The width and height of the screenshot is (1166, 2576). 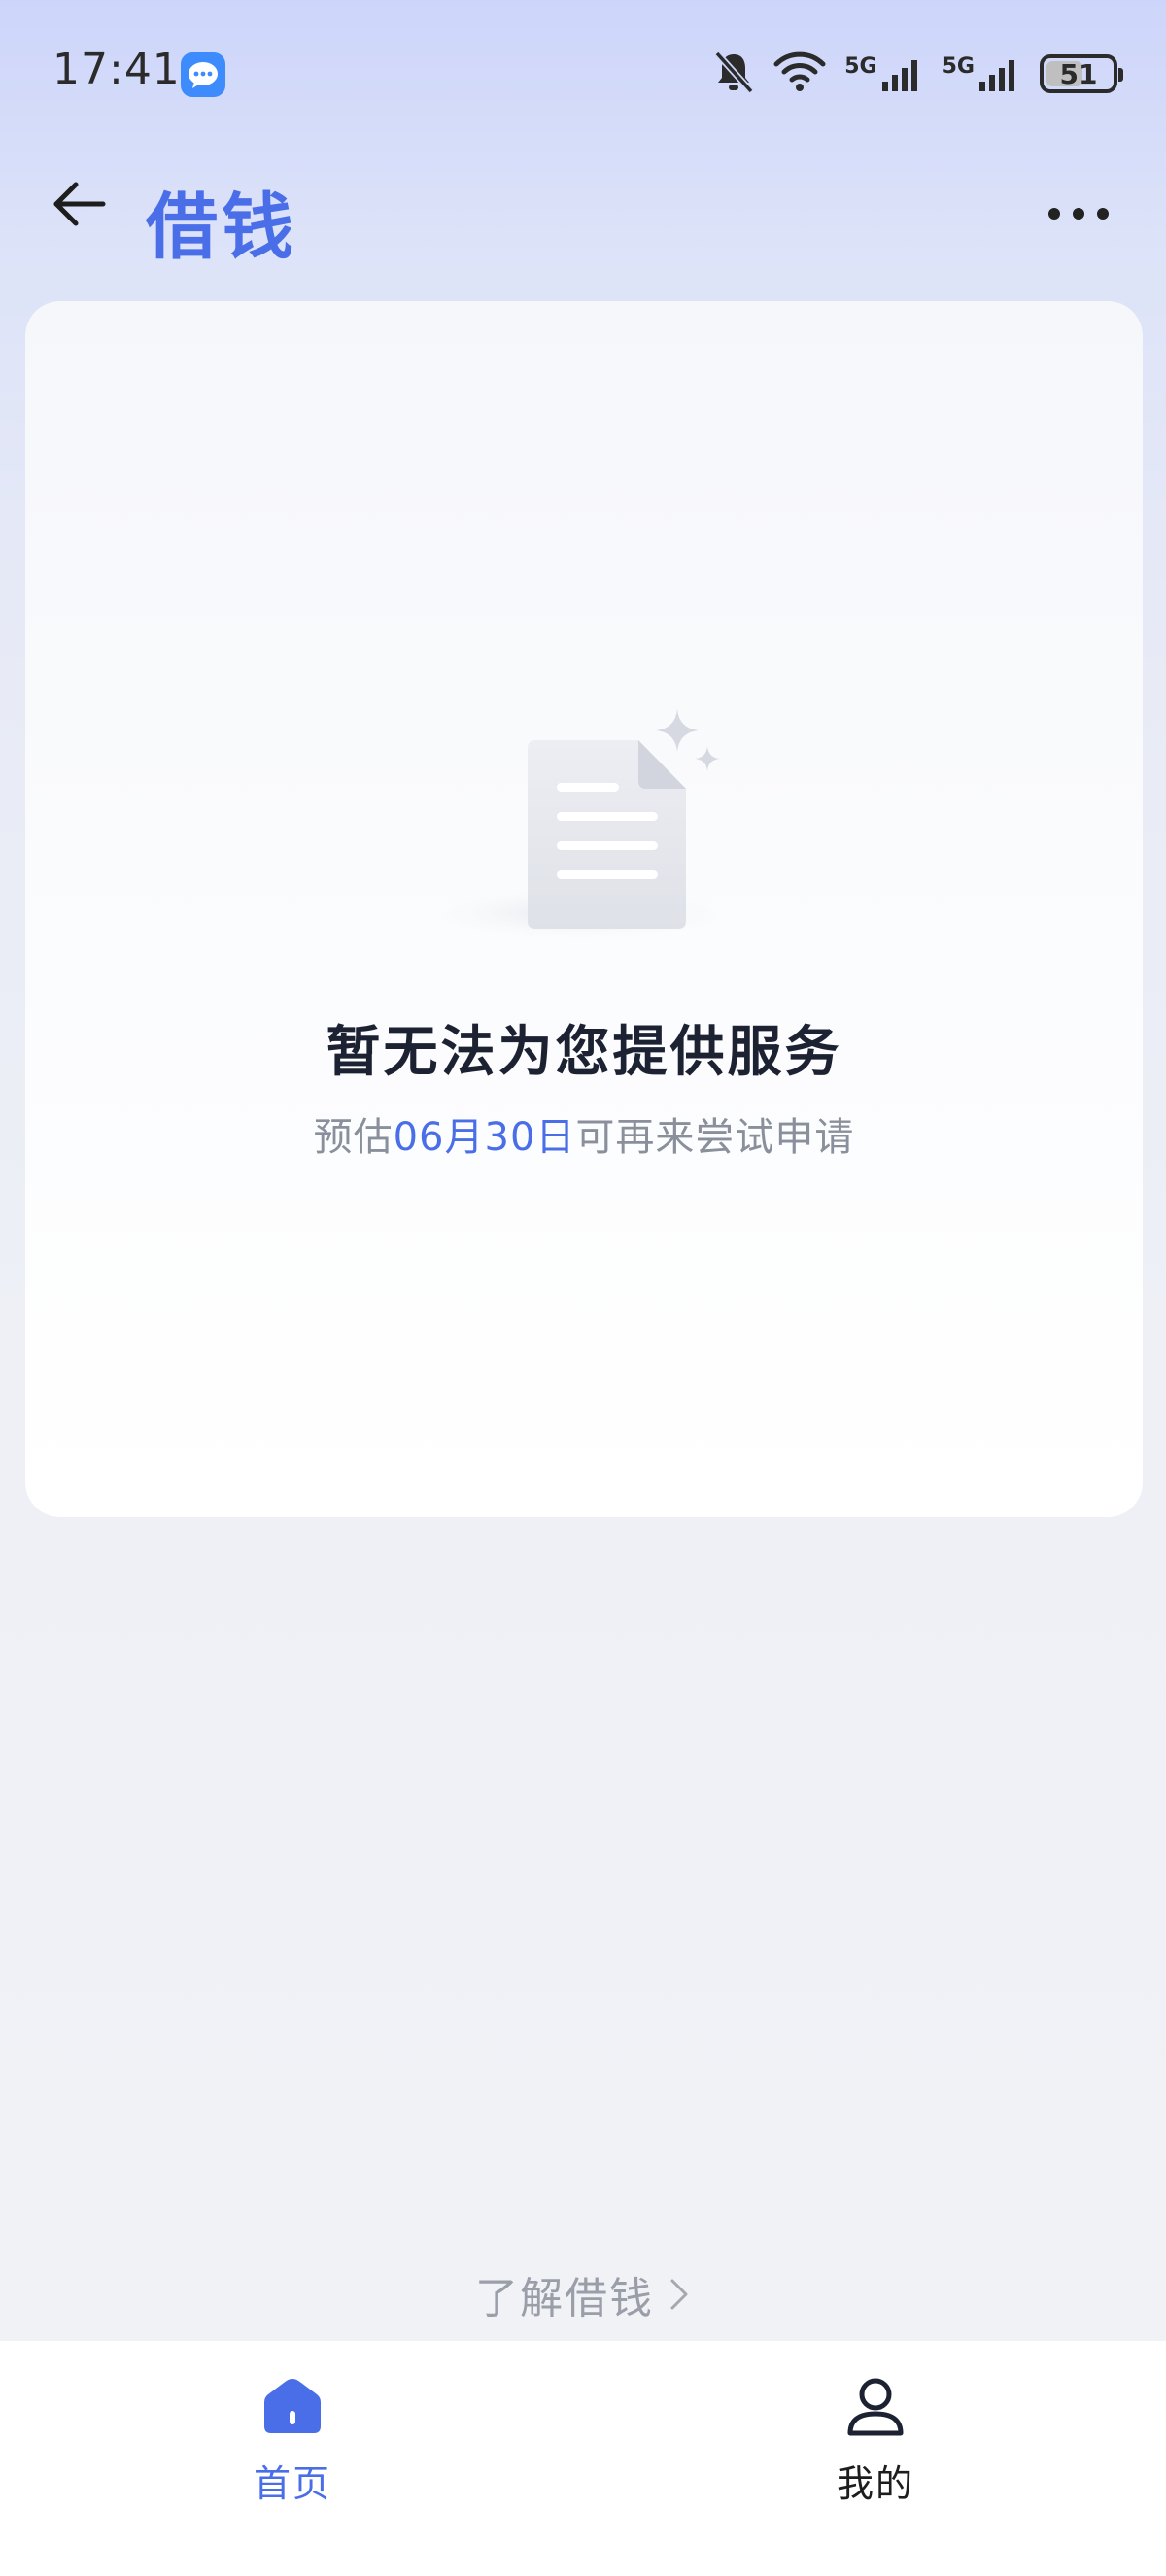 I want to click on chevron-right-icon, so click(x=679, y=2294).